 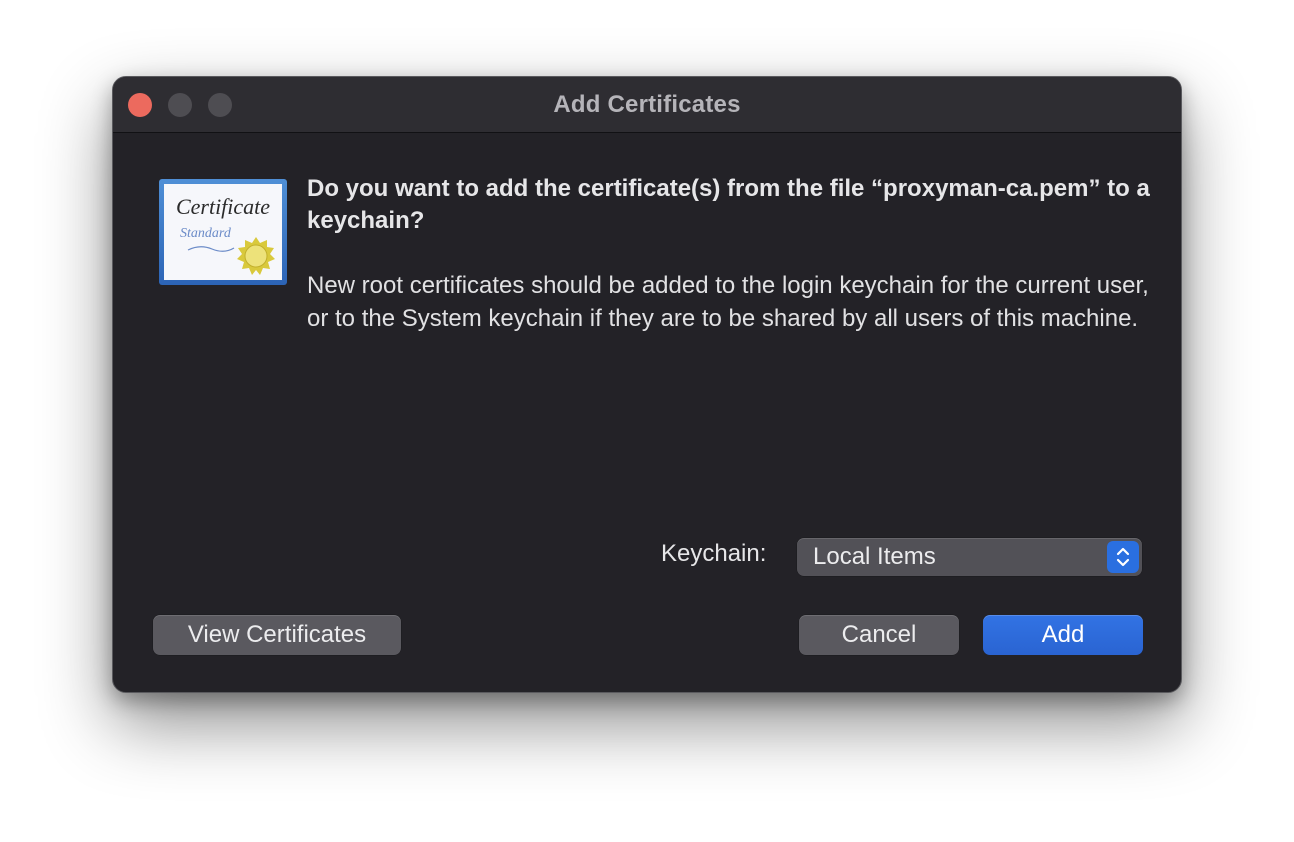 What do you see at coordinates (874, 556) in the screenshot?
I see `keychain-popup-value: Local Items` at bounding box center [874, 556].